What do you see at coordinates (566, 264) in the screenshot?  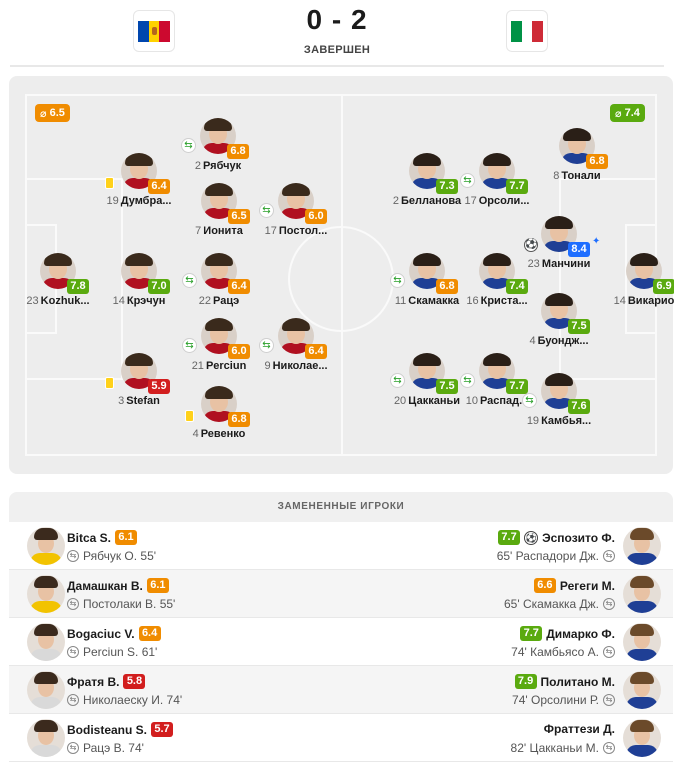 I see `player-name: Манчини` at bounding box center [566, 264].